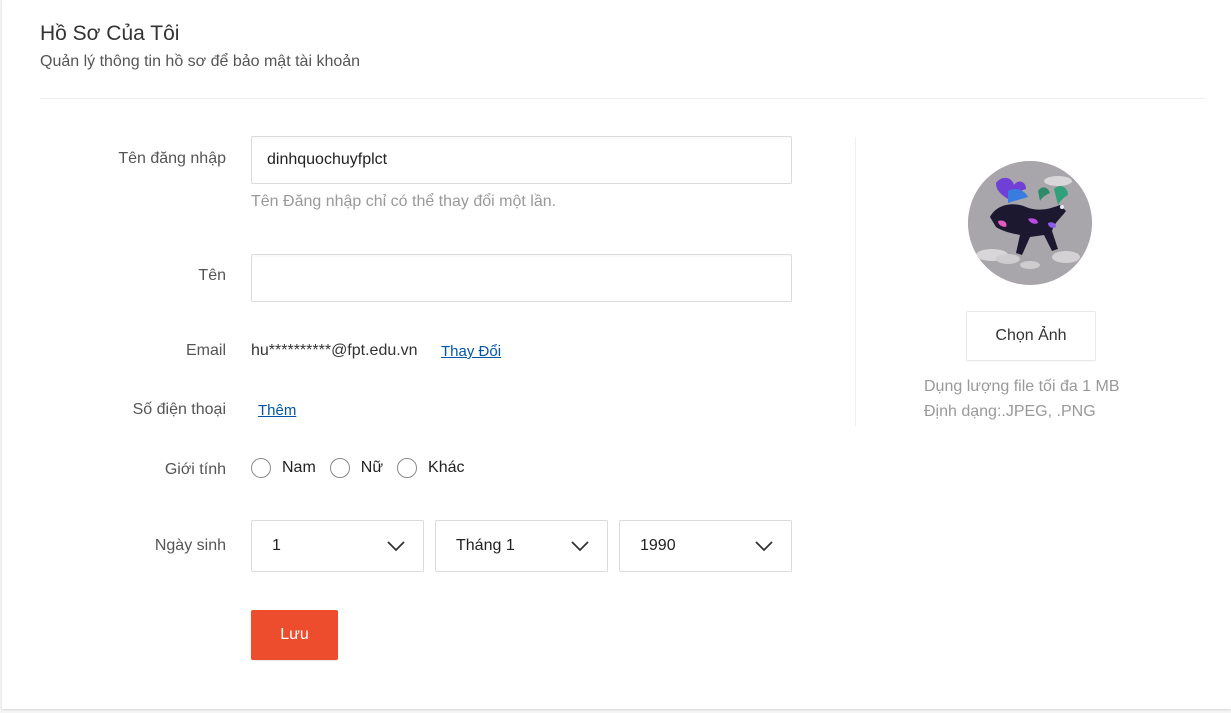 The height and width of the screenshot is (713, 1231). I want to click on choose-image-button: Chọn Ảnh, so click(1031, 336).